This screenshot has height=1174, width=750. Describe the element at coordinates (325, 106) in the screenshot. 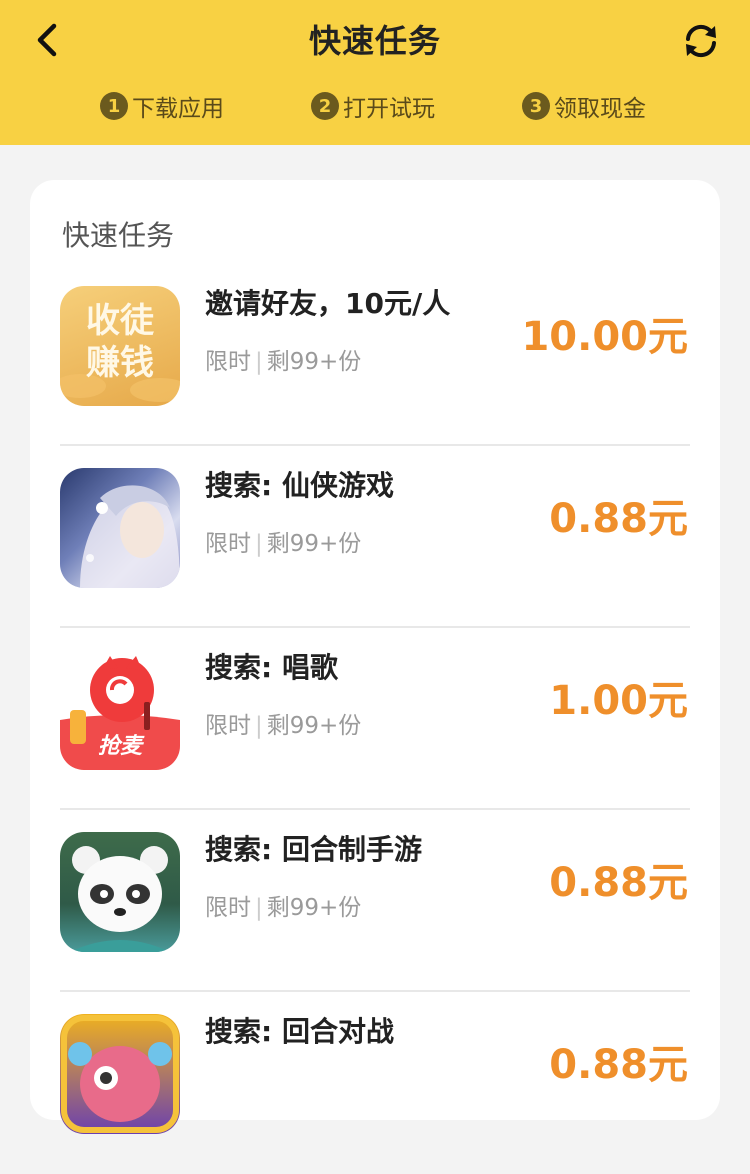

I see `step-number: 2` at that location.